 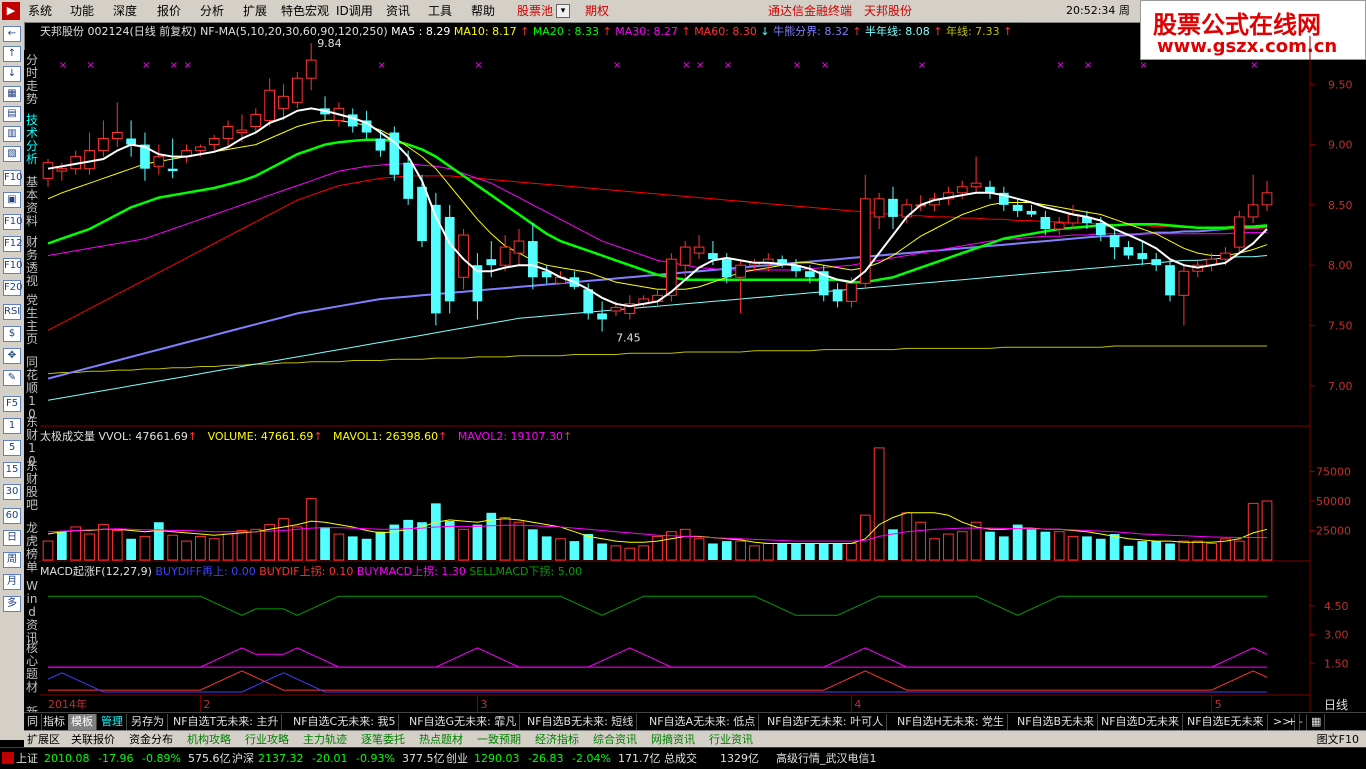 I want to click on info-tab-1: 关联报价, so click(x=93, y=739).